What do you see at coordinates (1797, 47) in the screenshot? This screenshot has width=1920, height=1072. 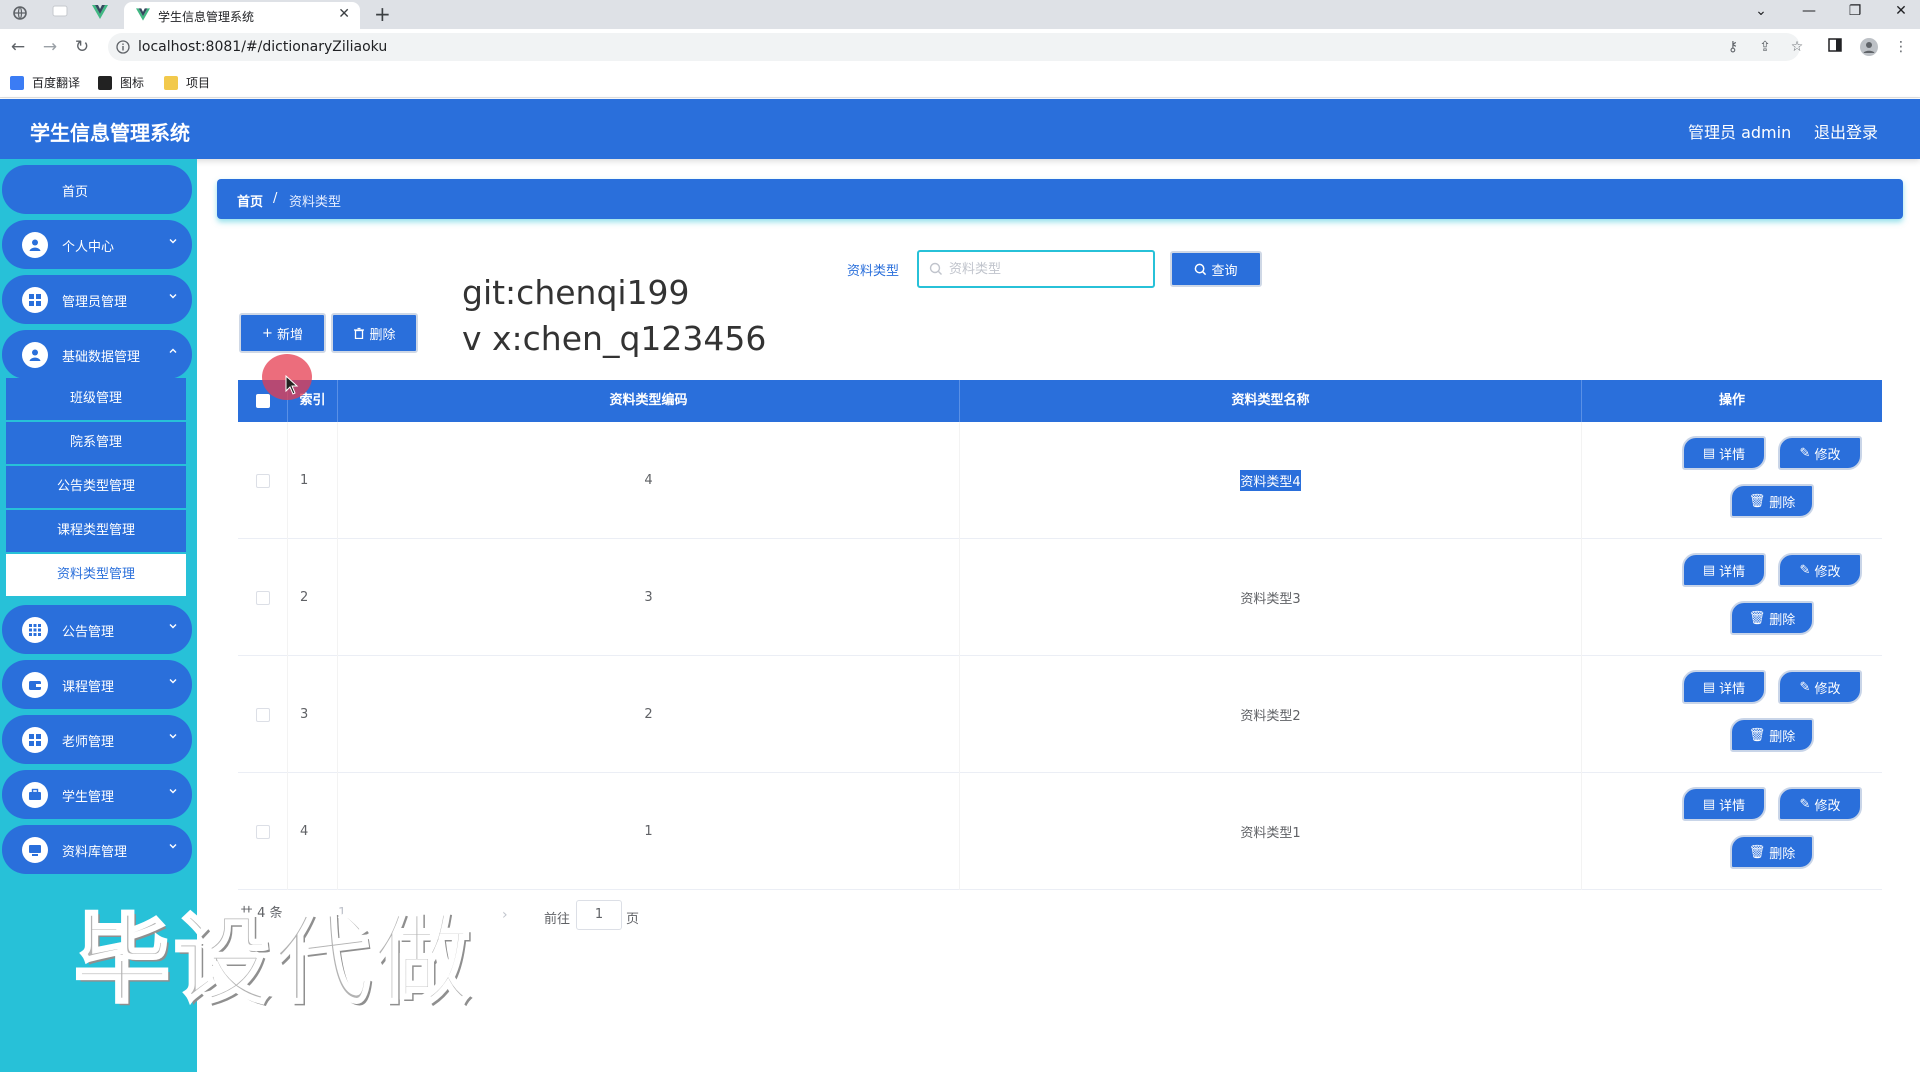 I see `bookmark-star-icon: ☆` at bounding box center [1797, 47].